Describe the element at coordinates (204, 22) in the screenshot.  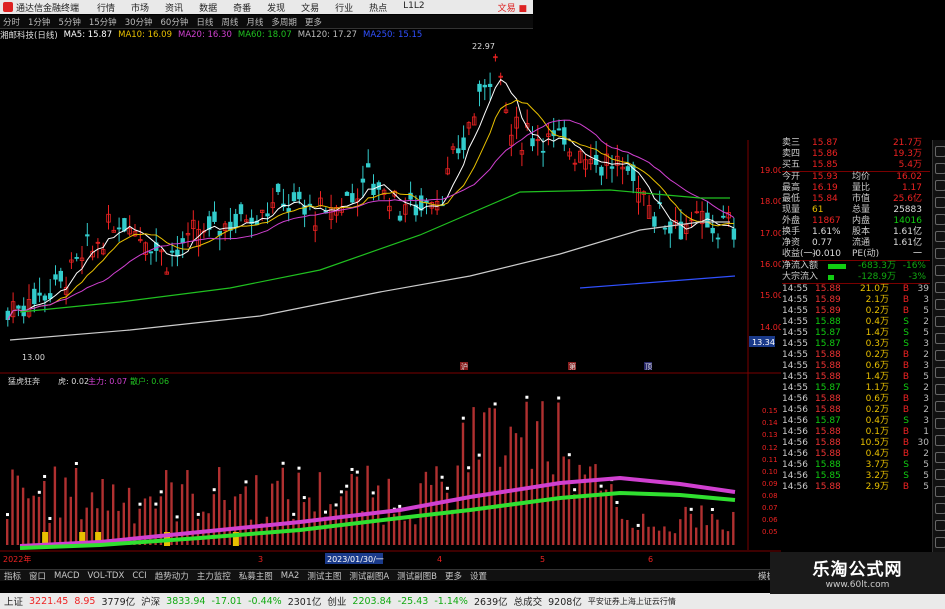
I see `period-tab: 日线` at that location.